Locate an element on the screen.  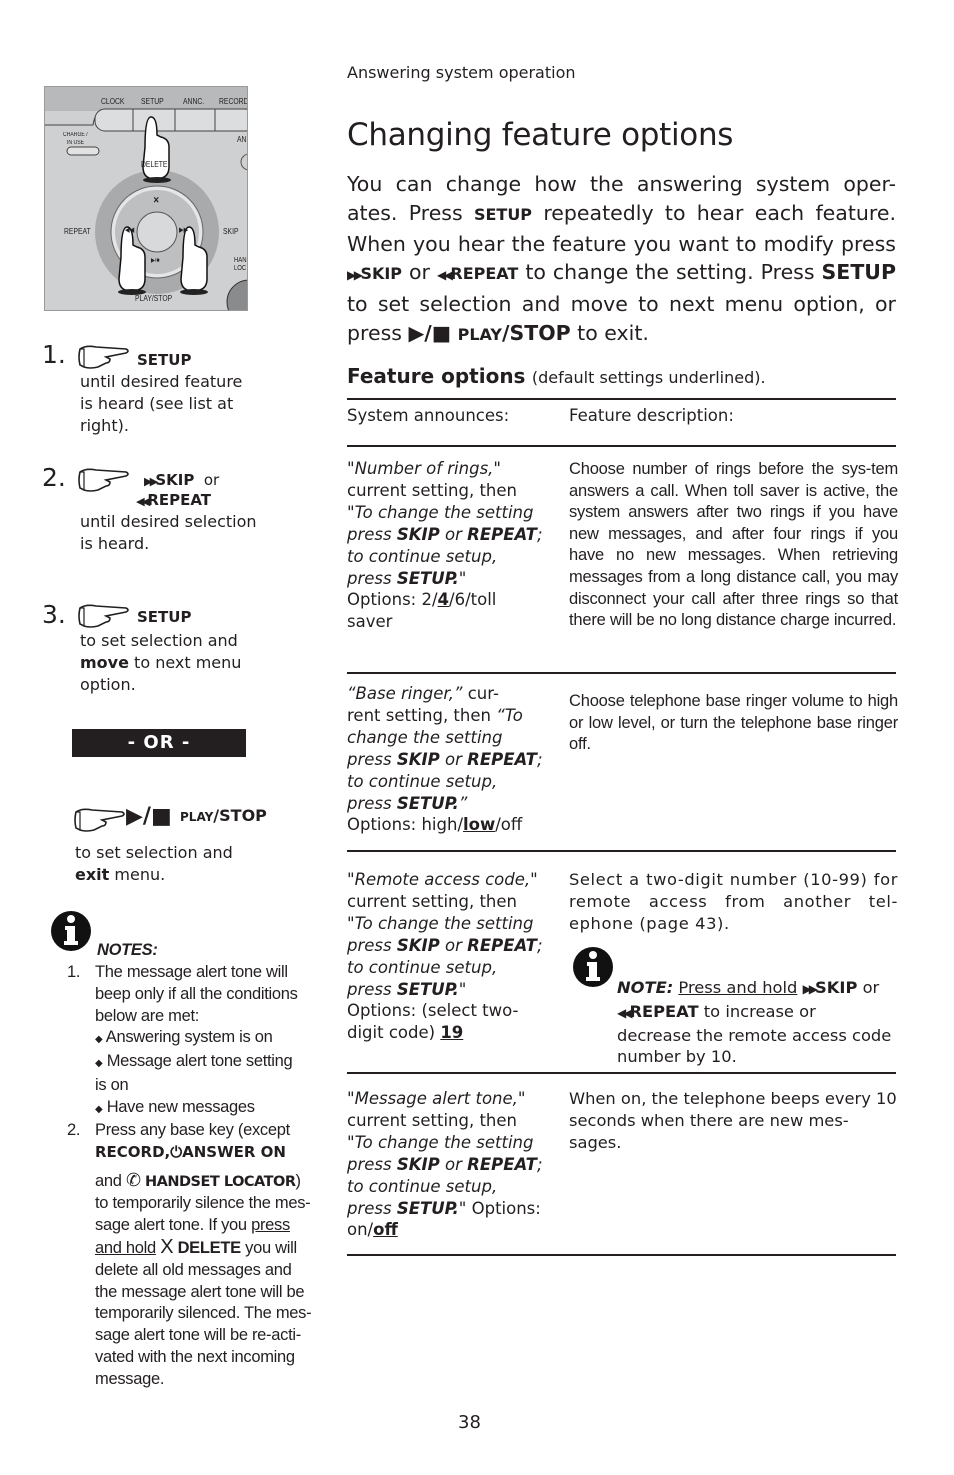
text-fragment: ” is located at coordinates (463, 803).